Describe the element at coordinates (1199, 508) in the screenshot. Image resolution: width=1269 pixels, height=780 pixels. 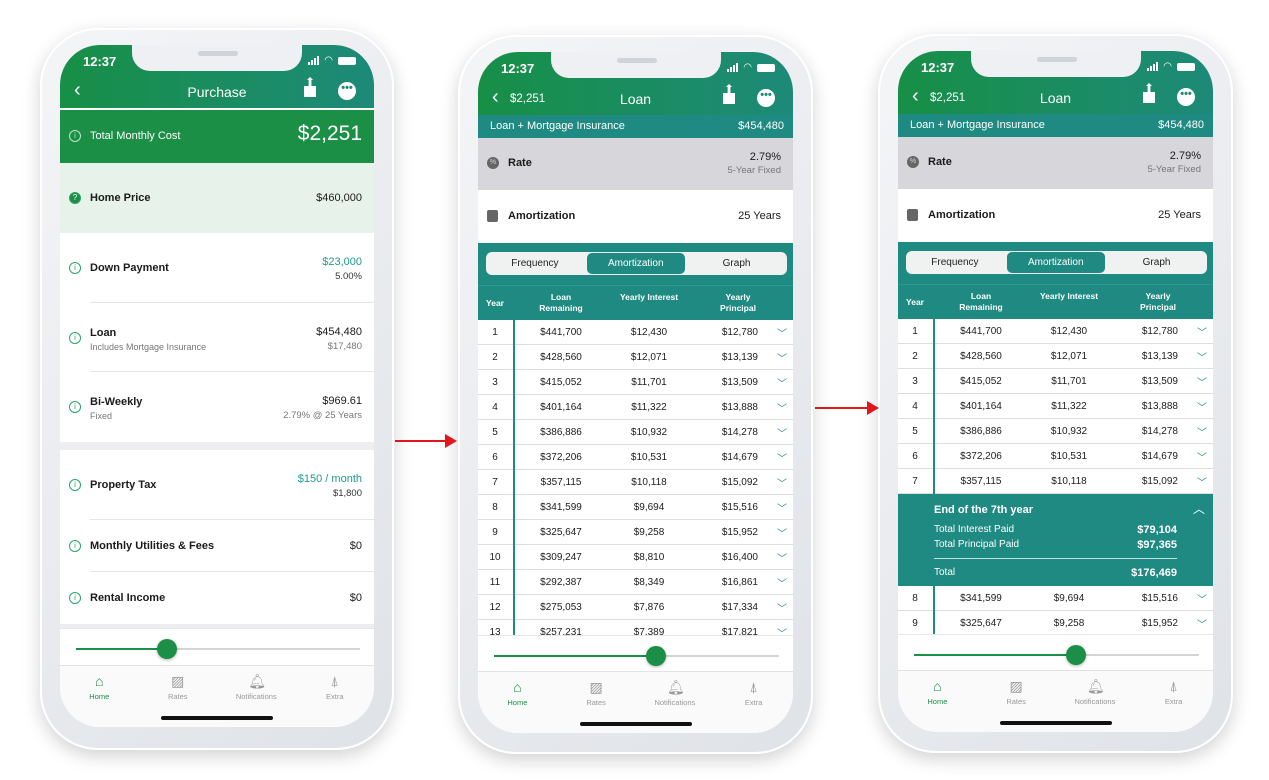
I see `collapse-chevron-icon: ︿` at that location.